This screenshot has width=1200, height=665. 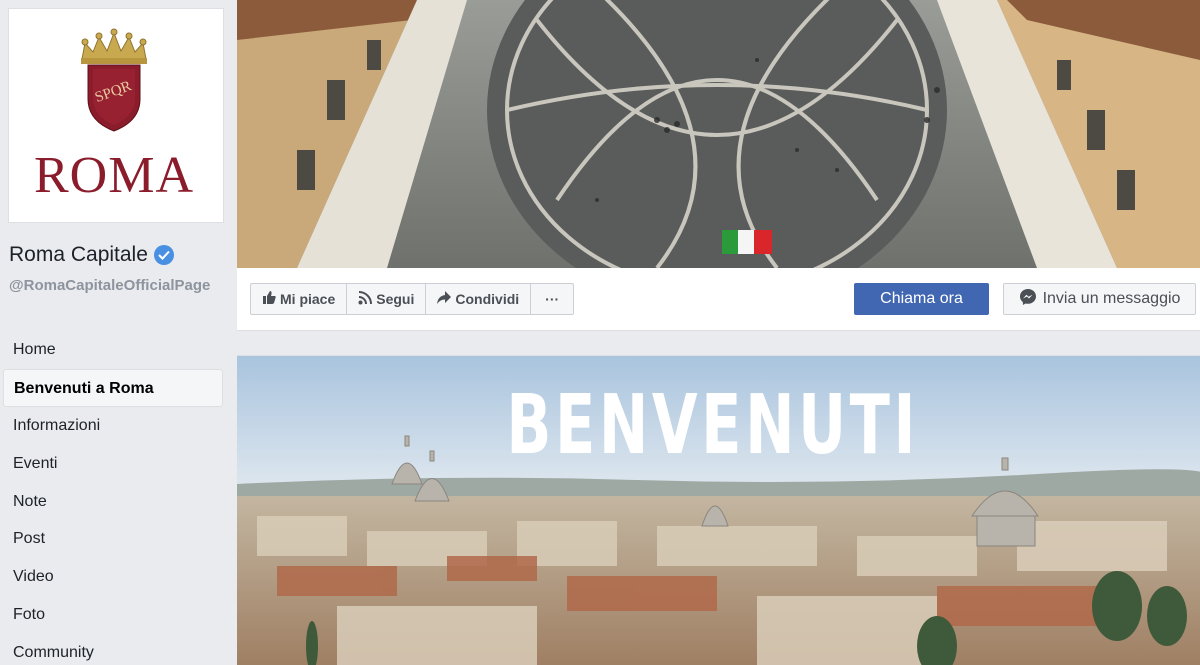 I want to click on welcome-title: BENVENUTI, so click(x=713, y=425).